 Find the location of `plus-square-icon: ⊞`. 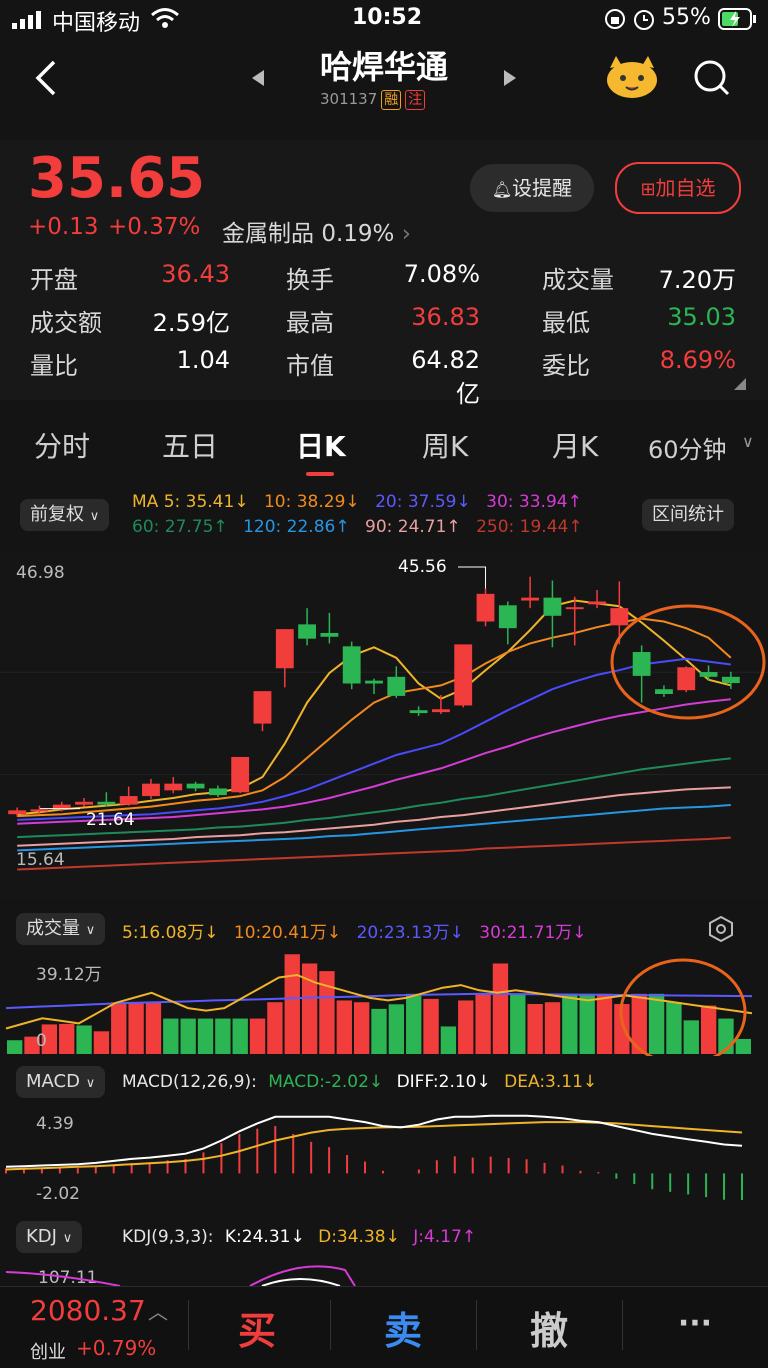

plus-square-icon: ⊞ is located at coordinates (648, 189).